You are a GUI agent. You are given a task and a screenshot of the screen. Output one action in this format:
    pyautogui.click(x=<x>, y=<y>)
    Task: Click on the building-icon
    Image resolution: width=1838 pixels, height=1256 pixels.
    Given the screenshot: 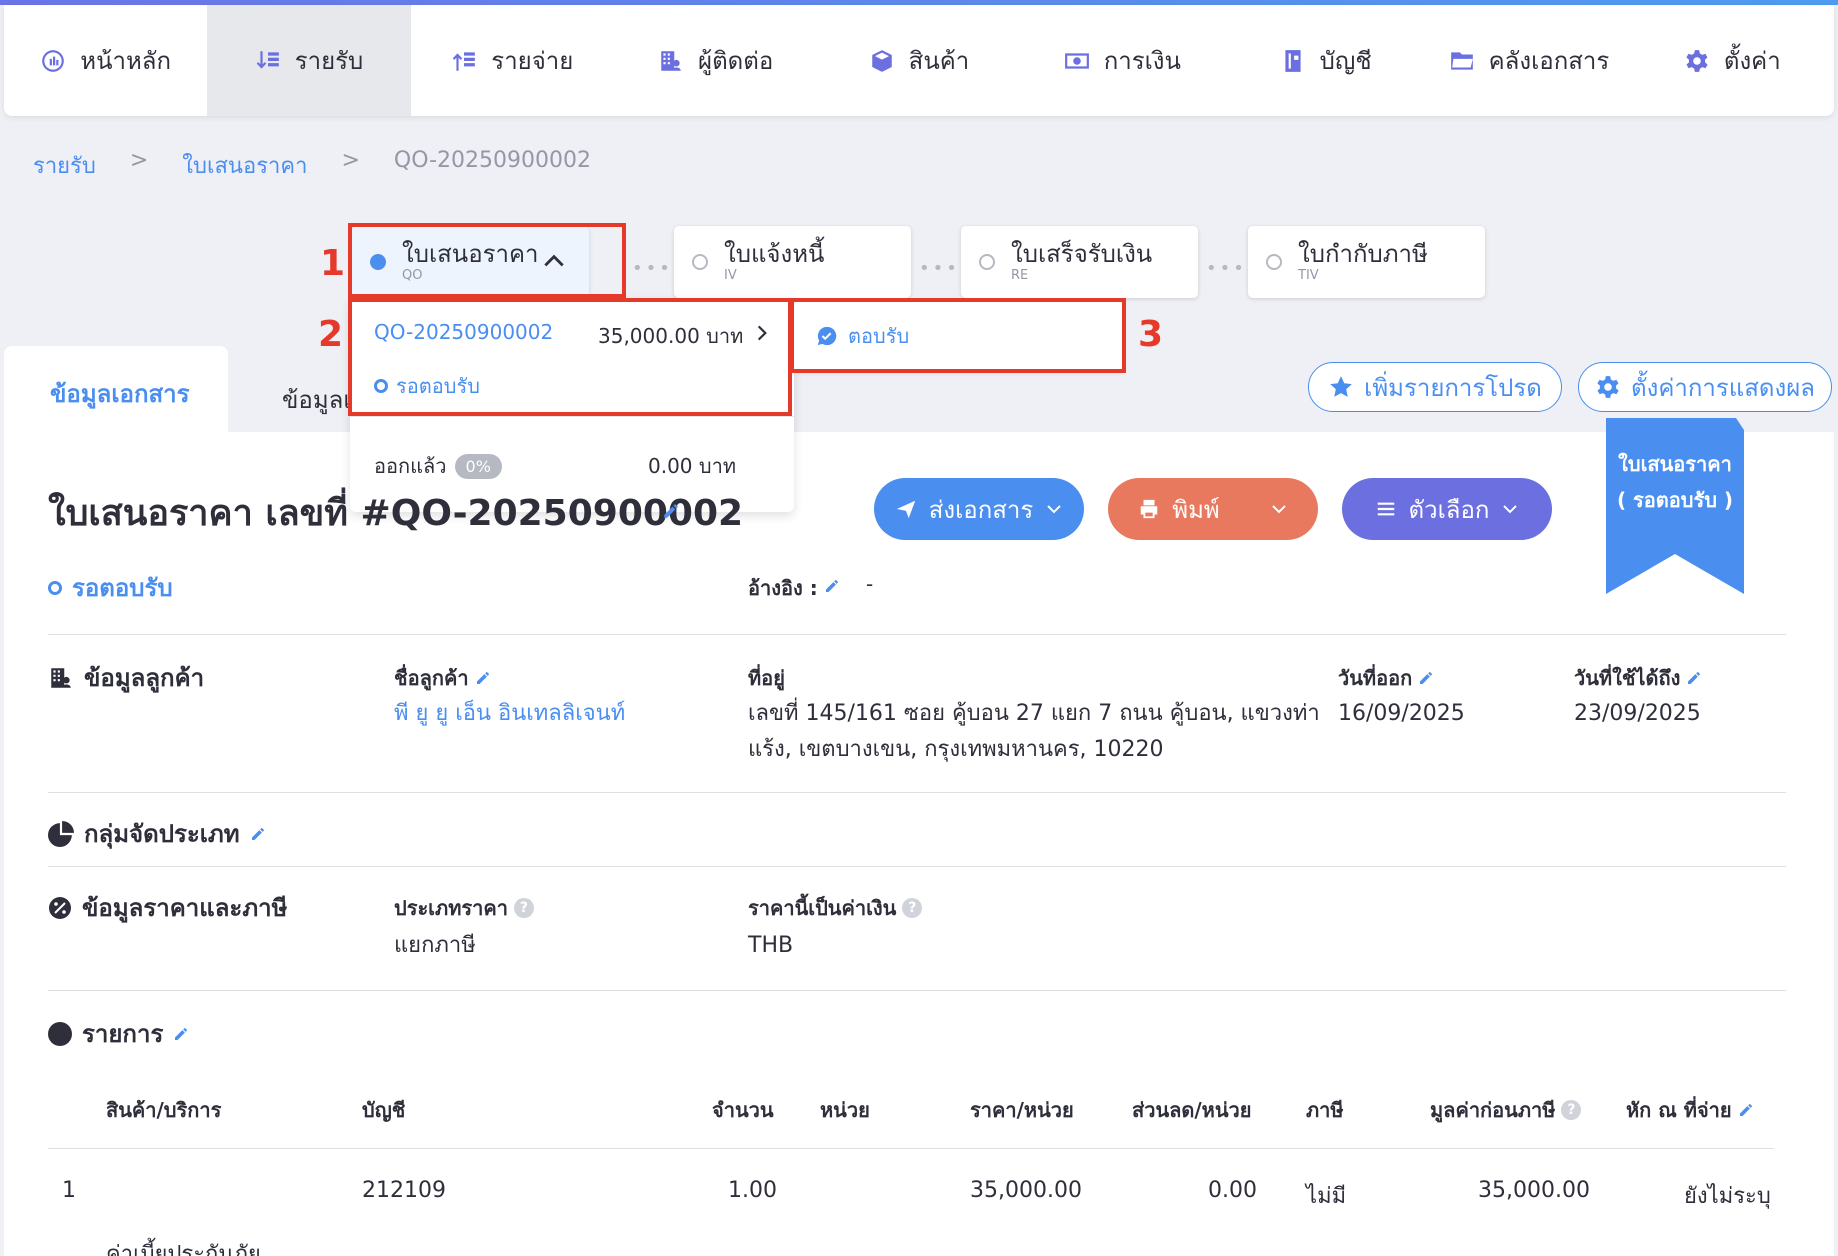 What is the action you would take?
    pyautogui.click(x=61, y=677)
    